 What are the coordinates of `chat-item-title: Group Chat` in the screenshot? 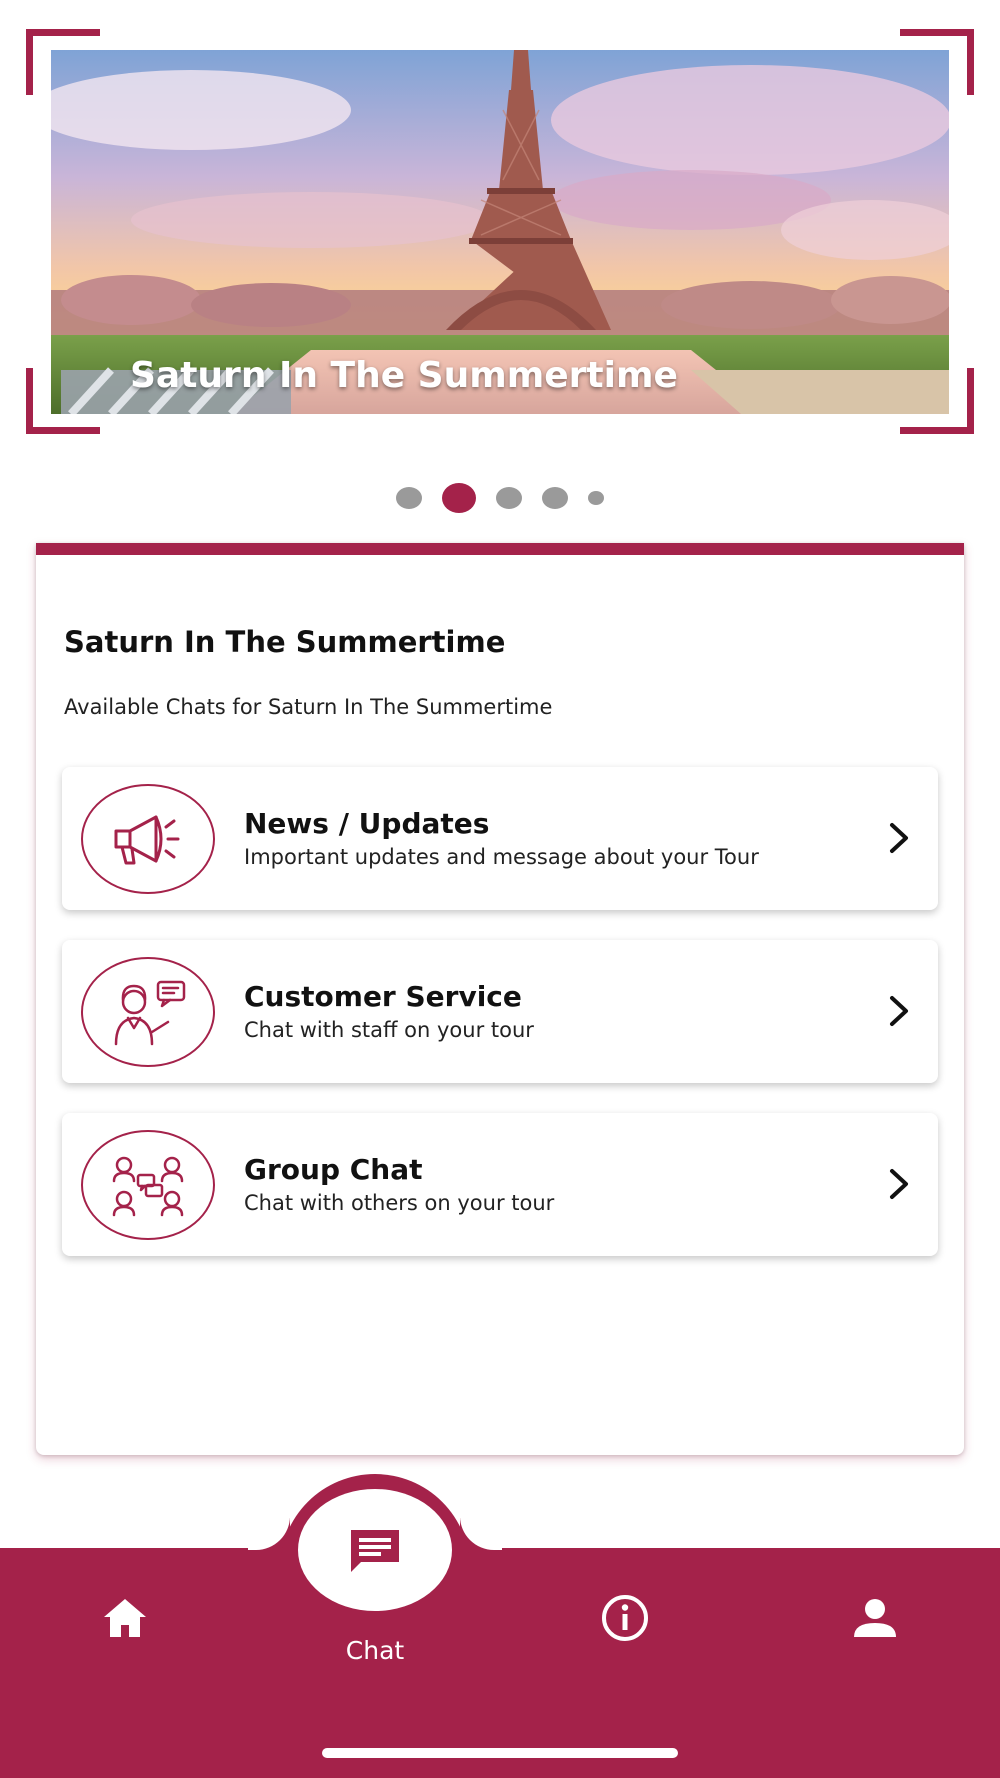 It's located at (333, 1169).